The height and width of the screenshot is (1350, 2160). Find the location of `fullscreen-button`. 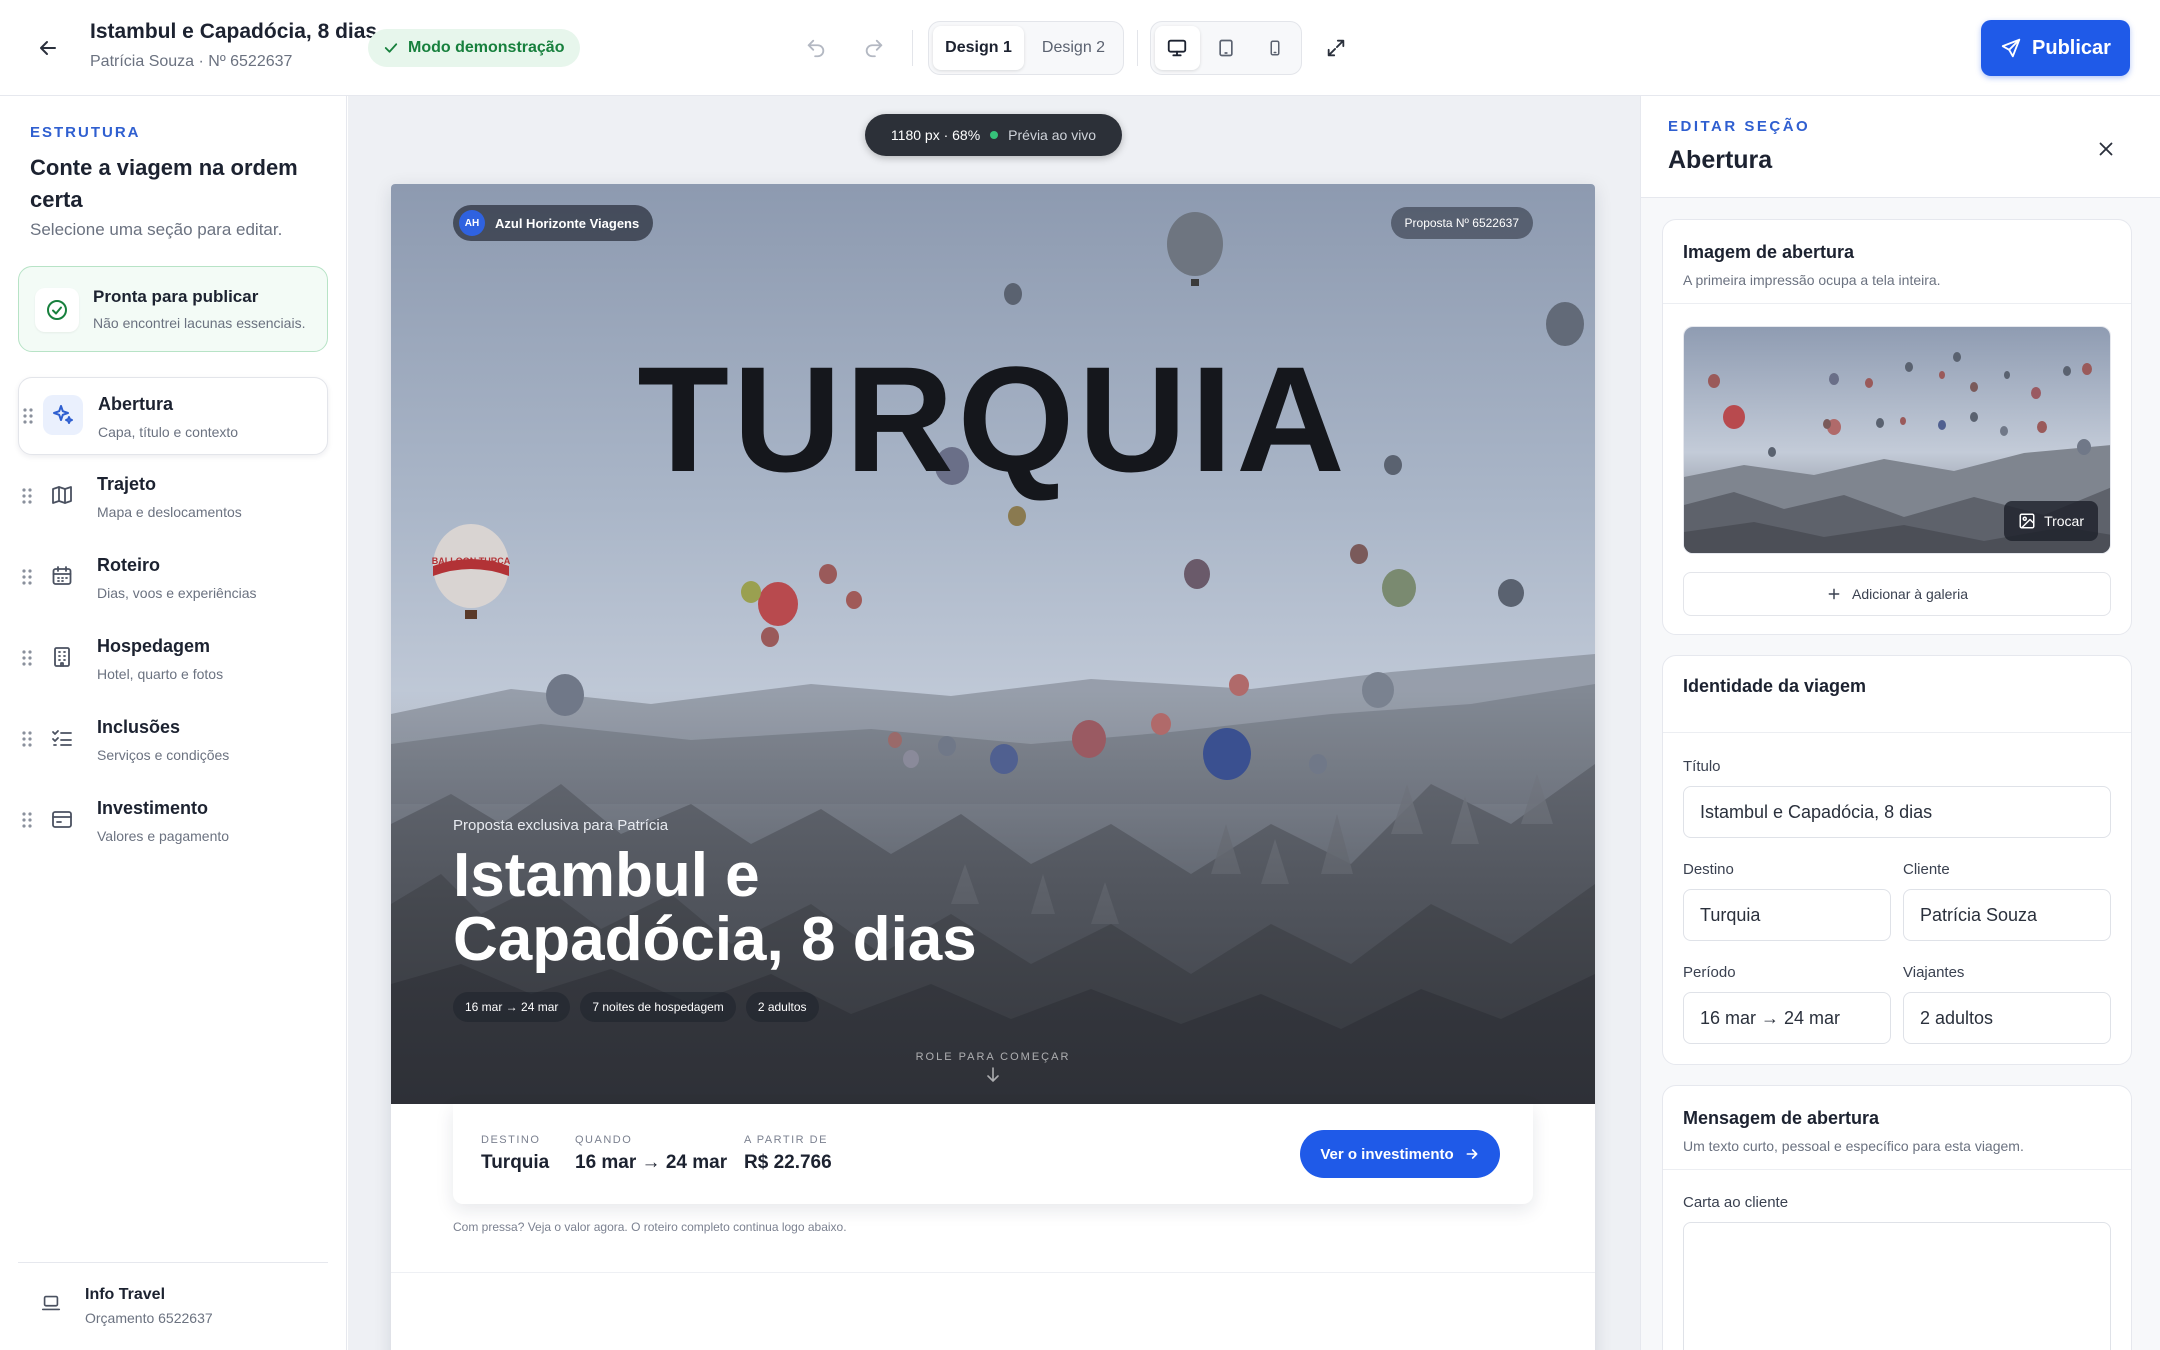

fullscreen-button is located at coordinates (1336, 48).